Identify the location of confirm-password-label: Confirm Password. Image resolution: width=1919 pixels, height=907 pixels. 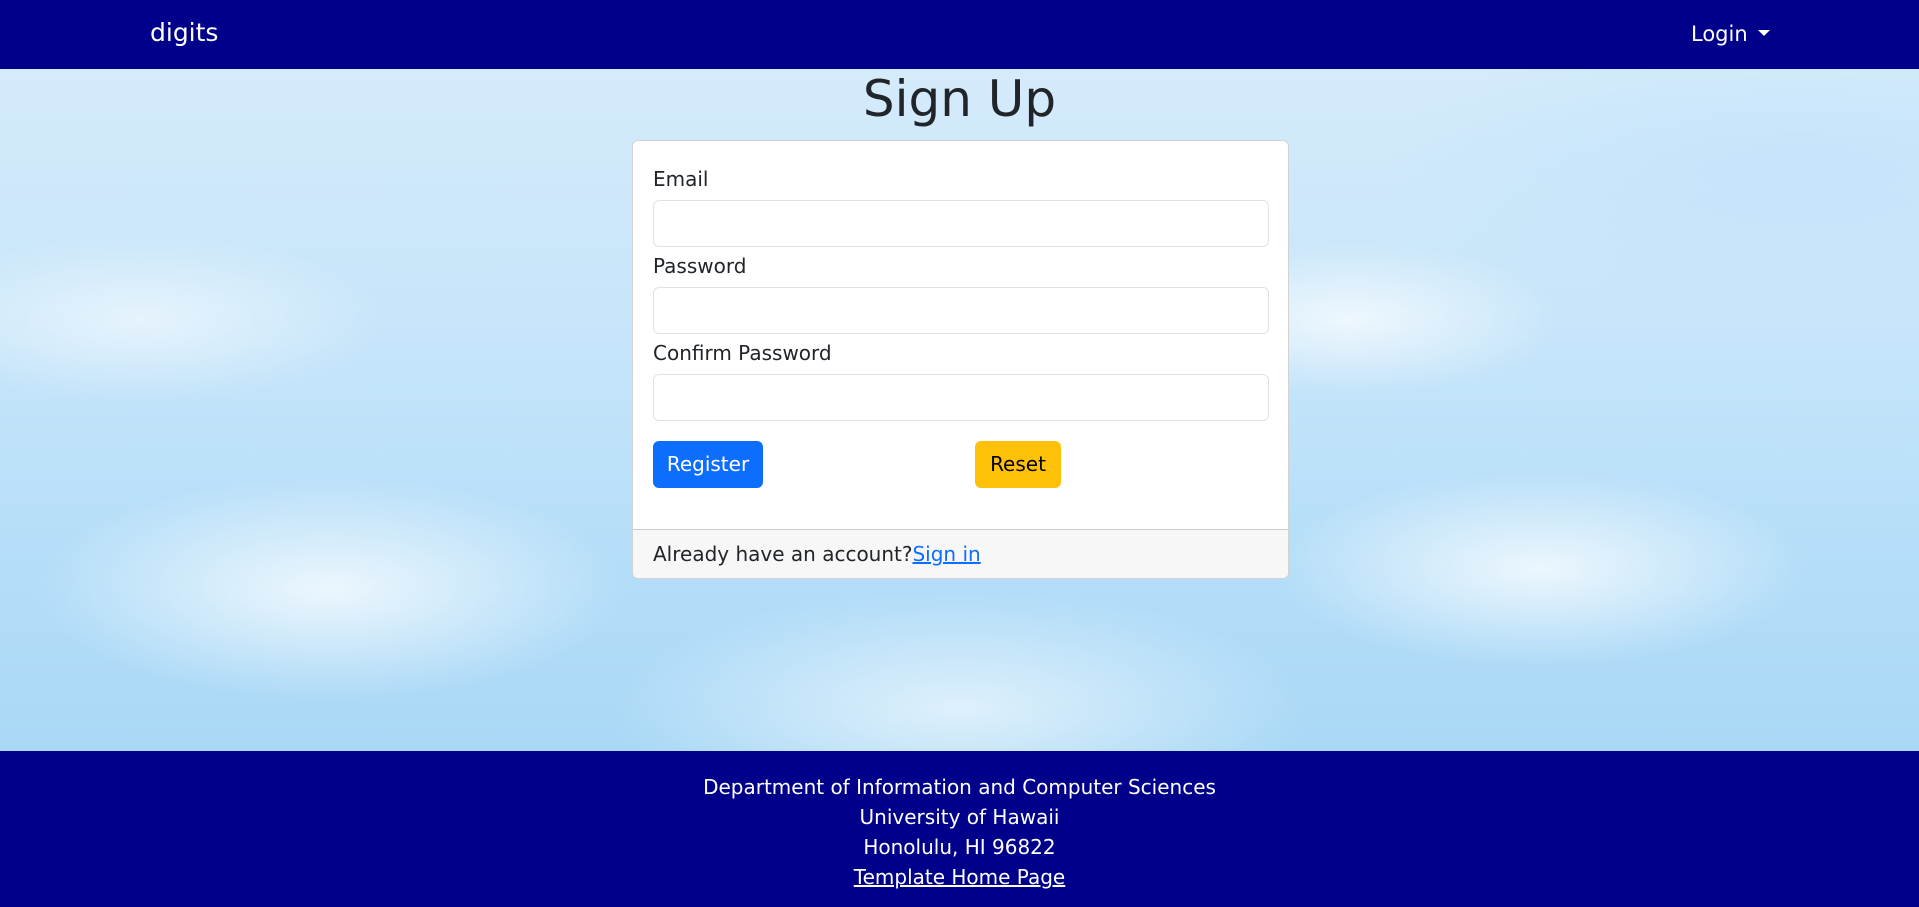
(742, 353).